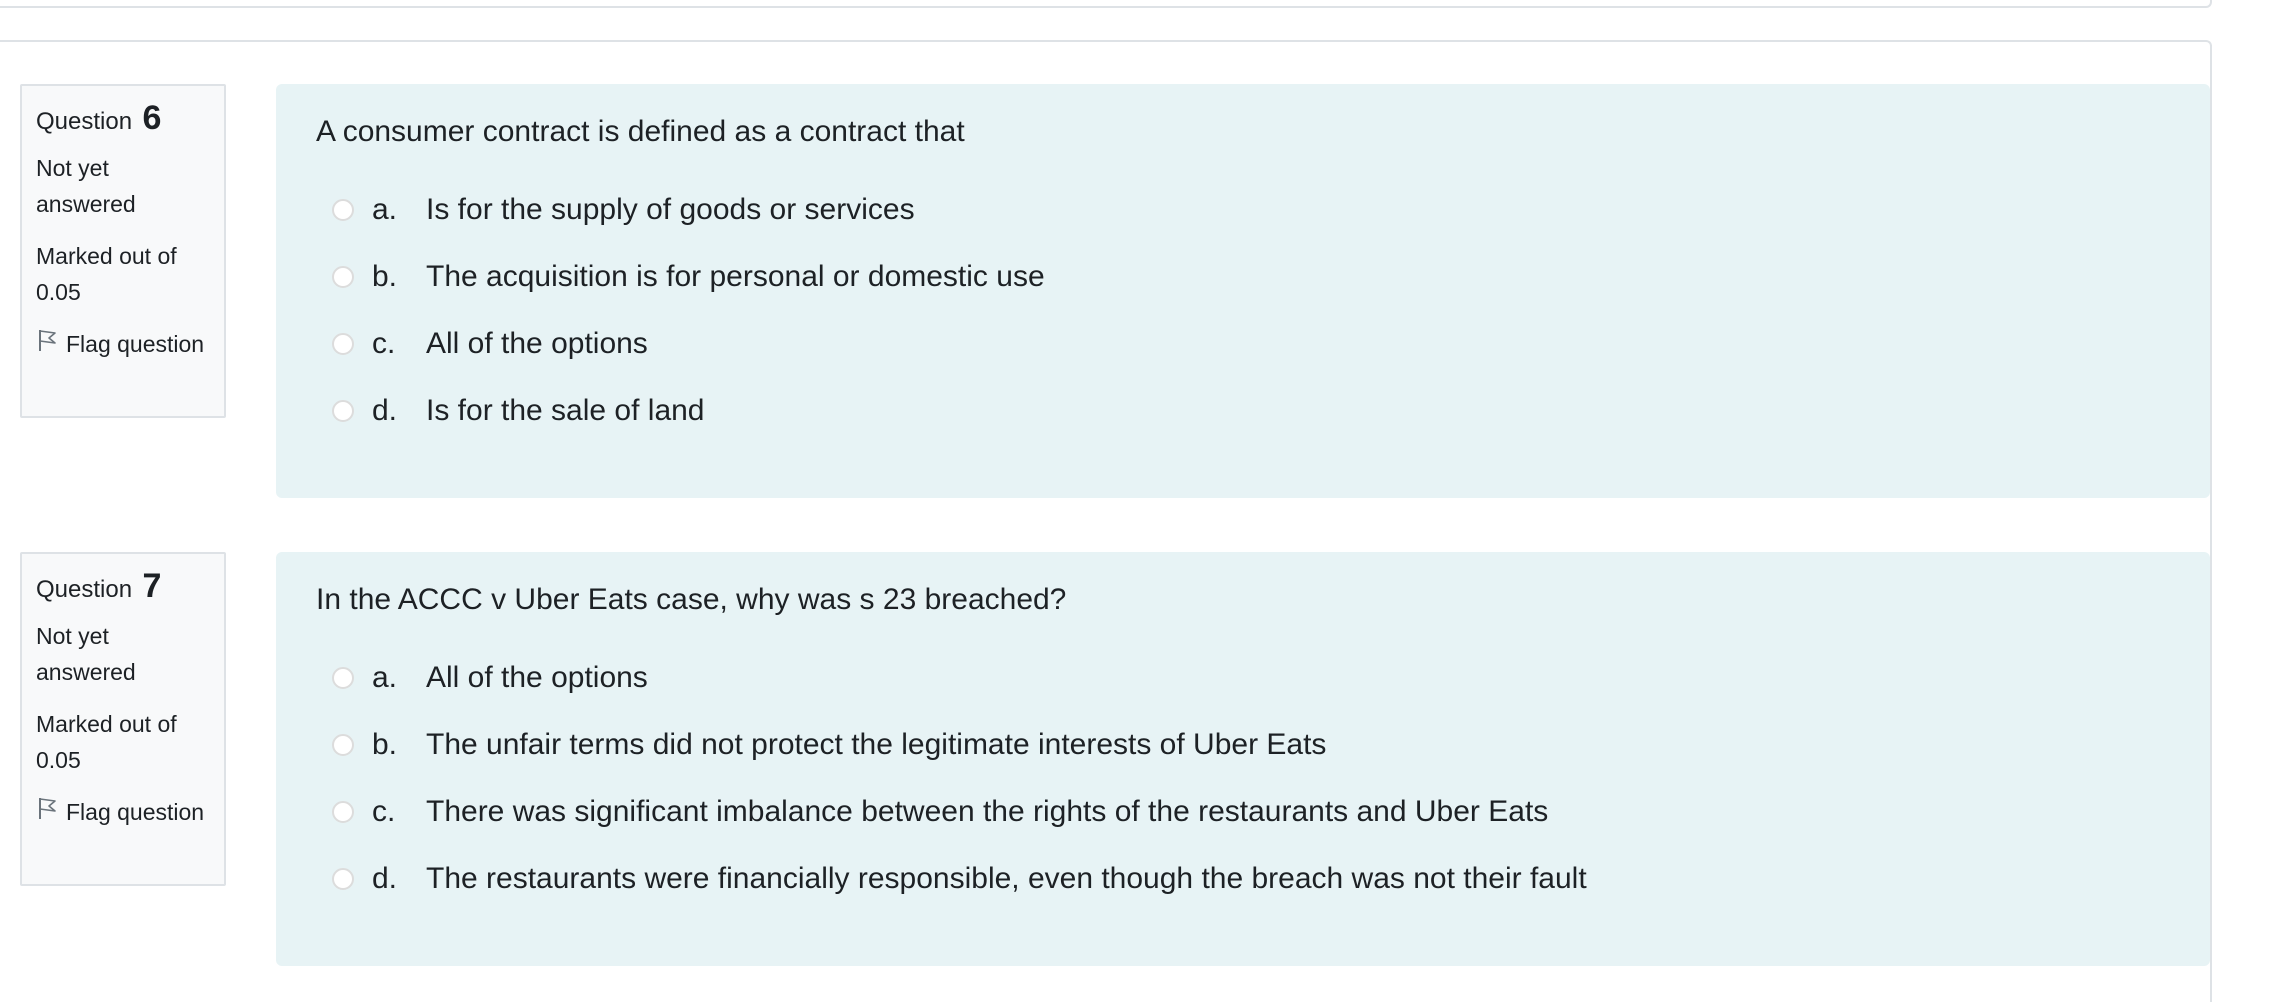 The width and height of the screenshot is (2282, 1002). I want to click on answer-option-a: a. All of the options, so click(1243, 677).